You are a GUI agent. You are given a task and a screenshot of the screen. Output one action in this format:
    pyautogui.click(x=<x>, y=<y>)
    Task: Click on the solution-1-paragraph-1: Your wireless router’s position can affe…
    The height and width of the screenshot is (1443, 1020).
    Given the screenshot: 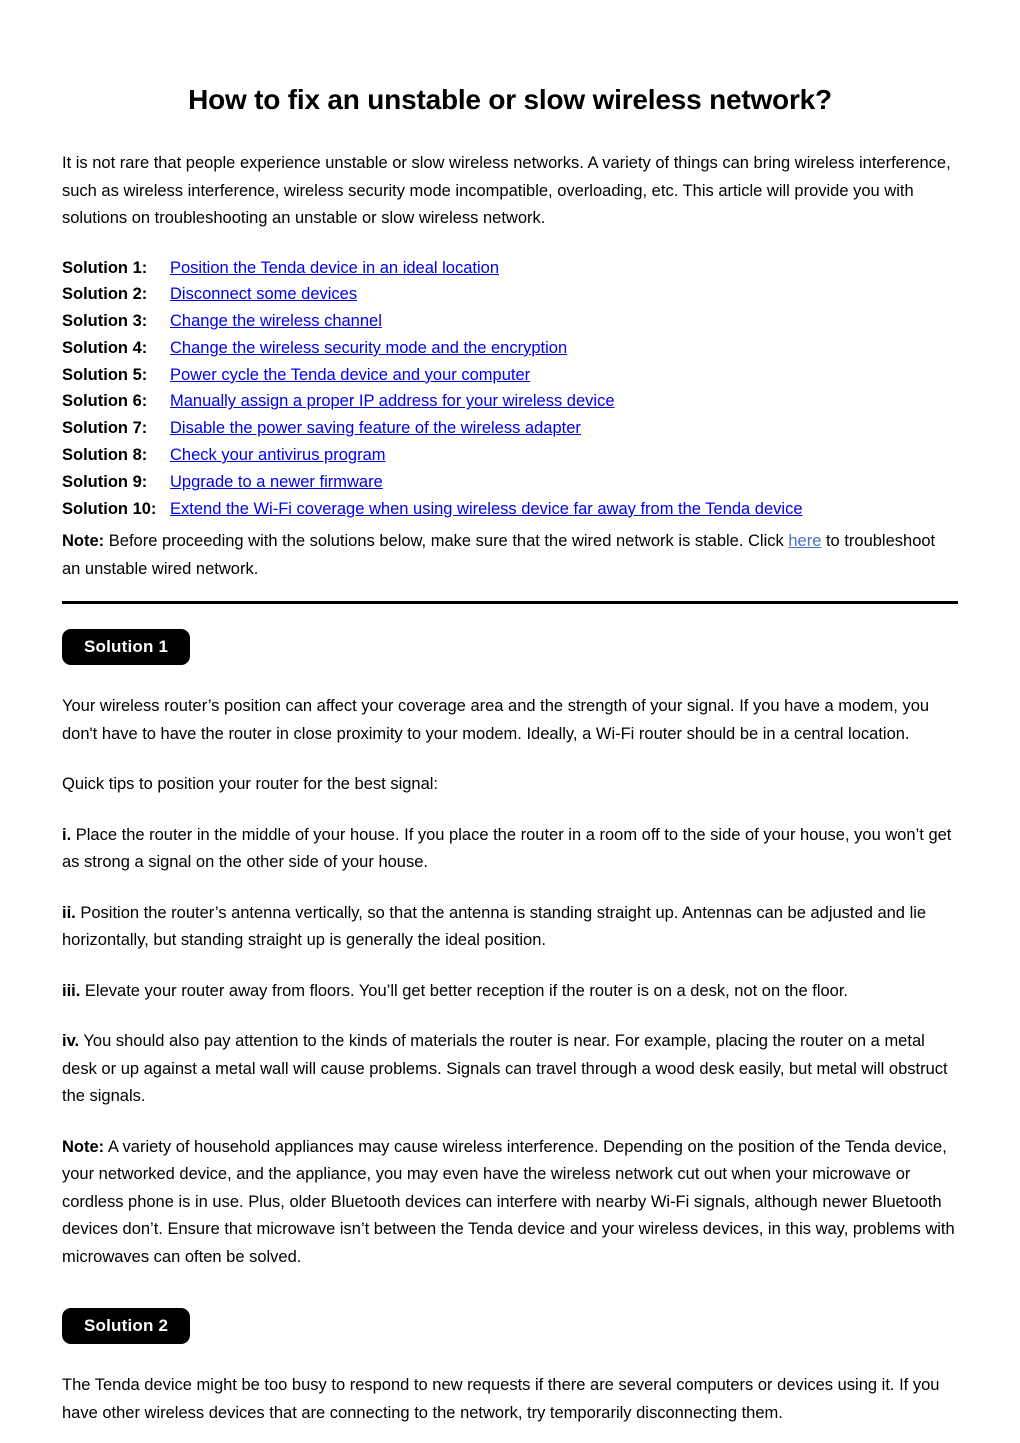 What is the action you would take?
    pyautogui.click(x=496, y=720)
    